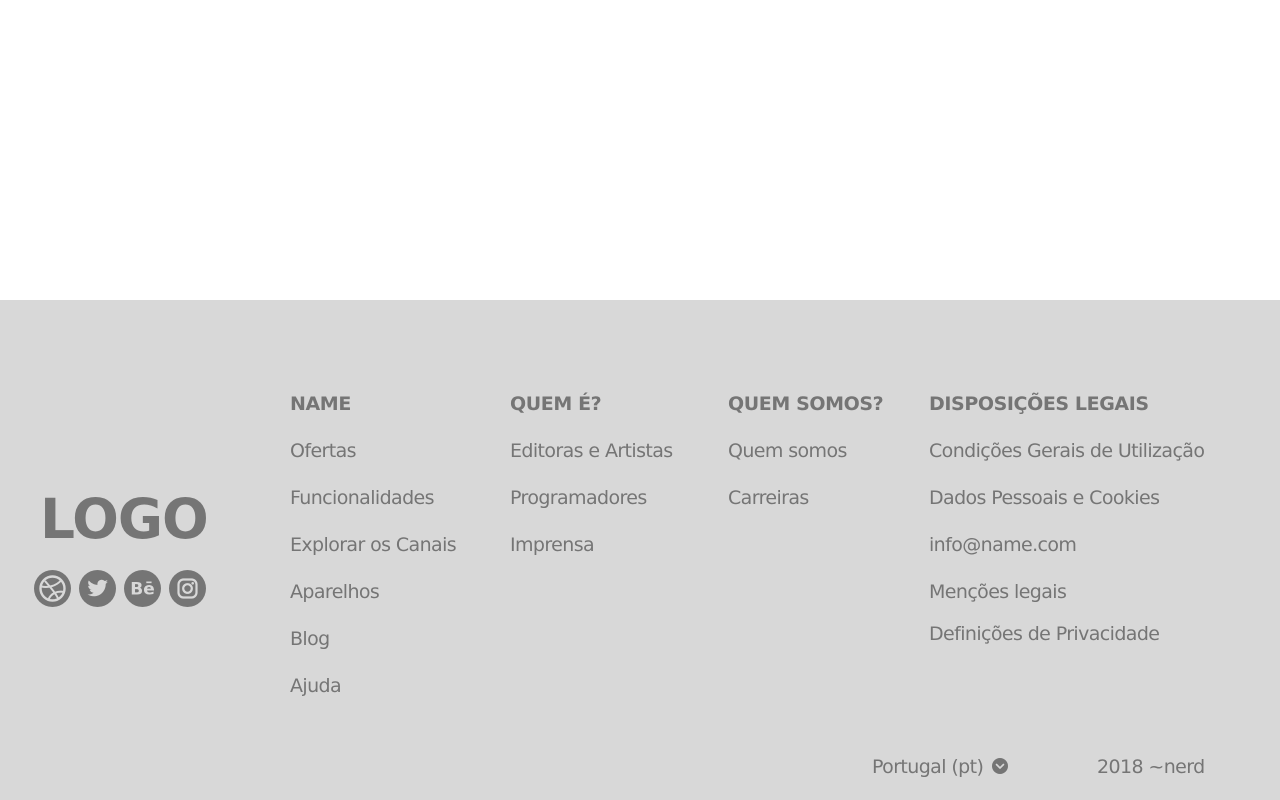 Image resolution: width=1280 pixels, height=800 pixels. Describe the element at coordinates (320, 404) in the screenshot. I see `column-heading: NAME` at that location.